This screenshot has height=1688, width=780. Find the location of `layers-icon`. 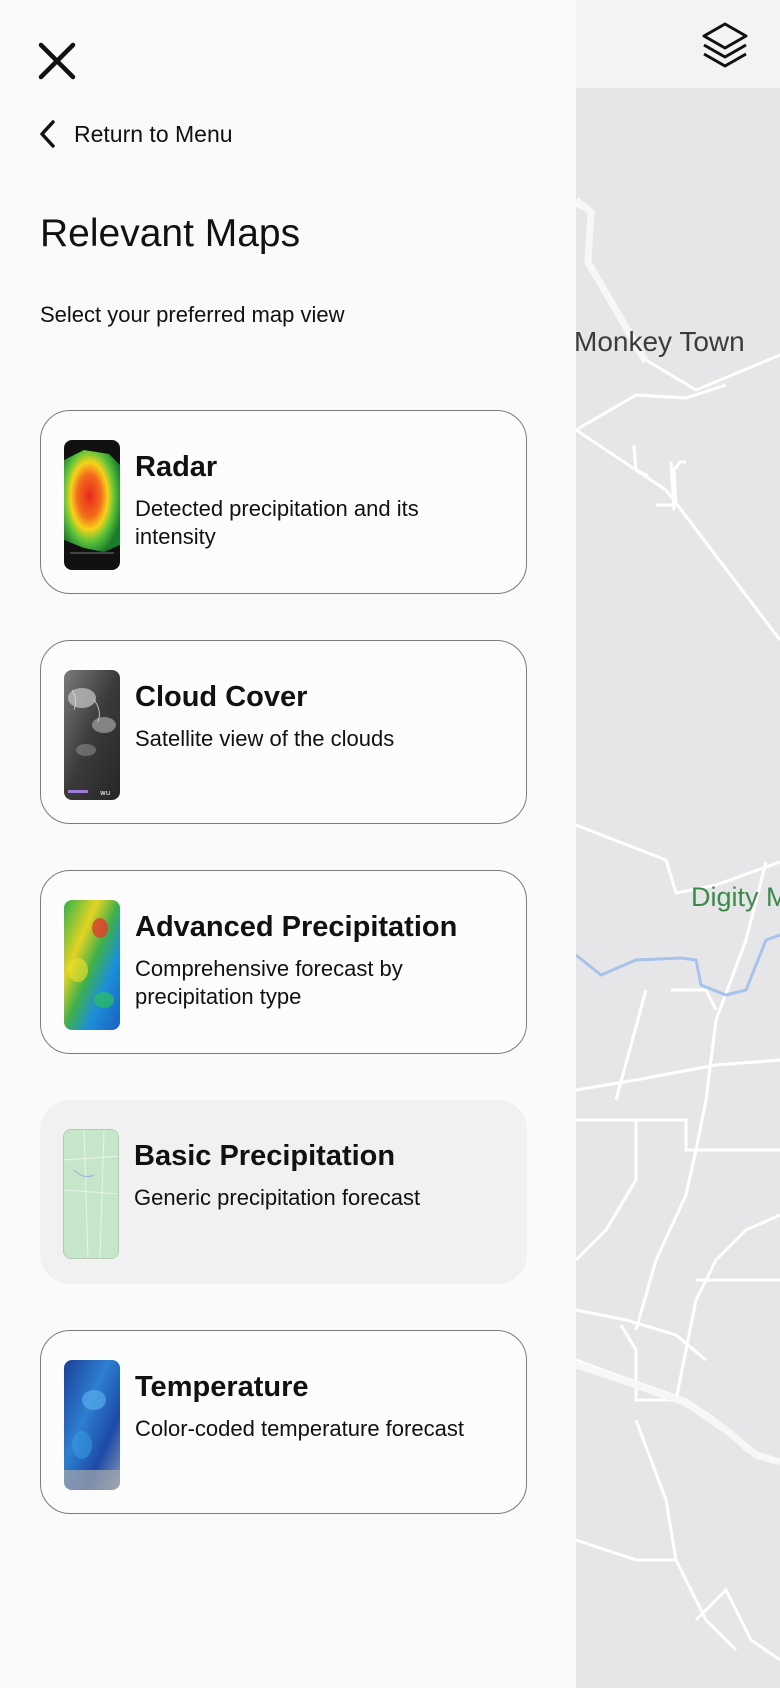

layers-icon is located at coordinates (725, 45).